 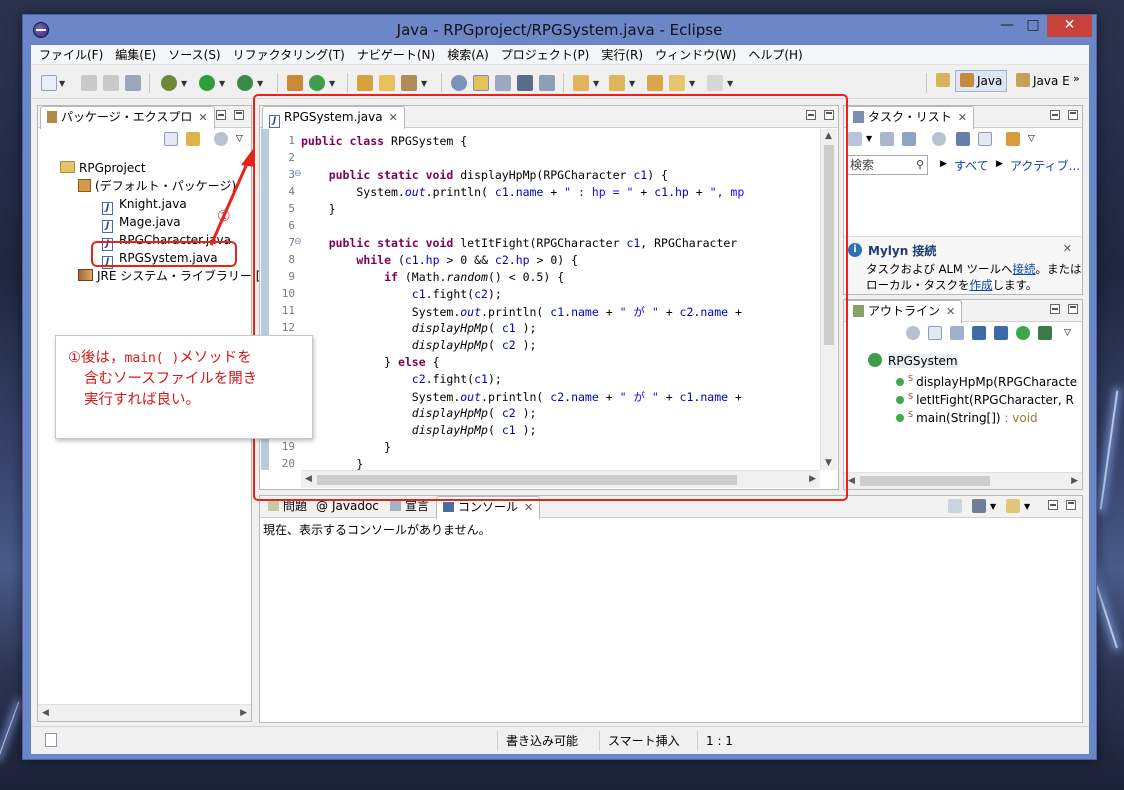 What do you see at coordinates (1013, 139) in the screenshot?
I see `focus-icon` at bounding box center [1013, 139].